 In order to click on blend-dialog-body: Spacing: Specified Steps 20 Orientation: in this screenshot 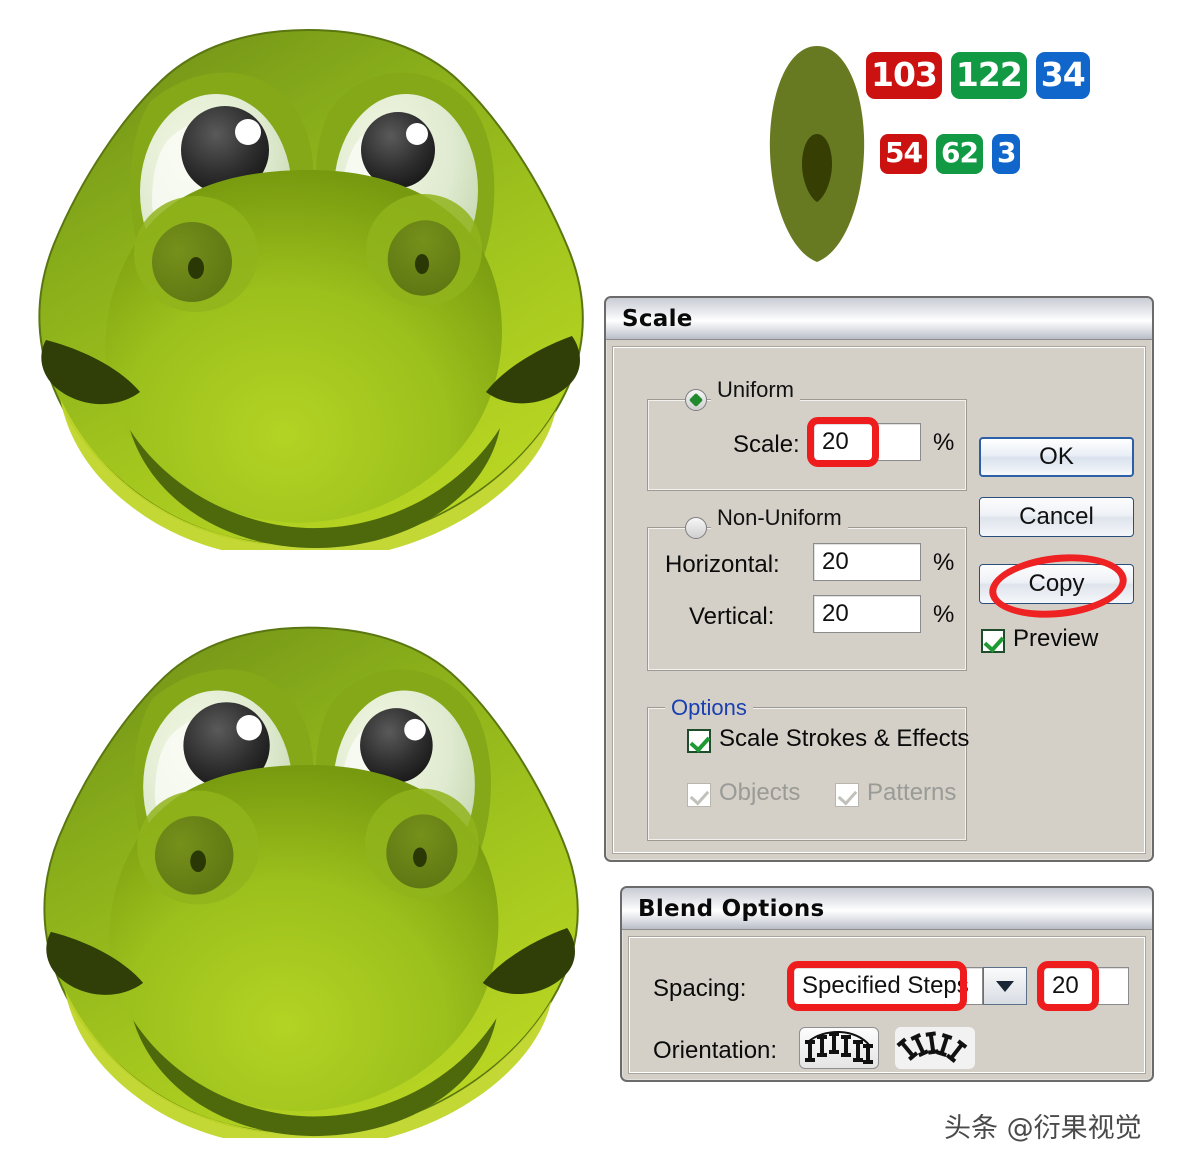, I will do `click(887, 1005)`.